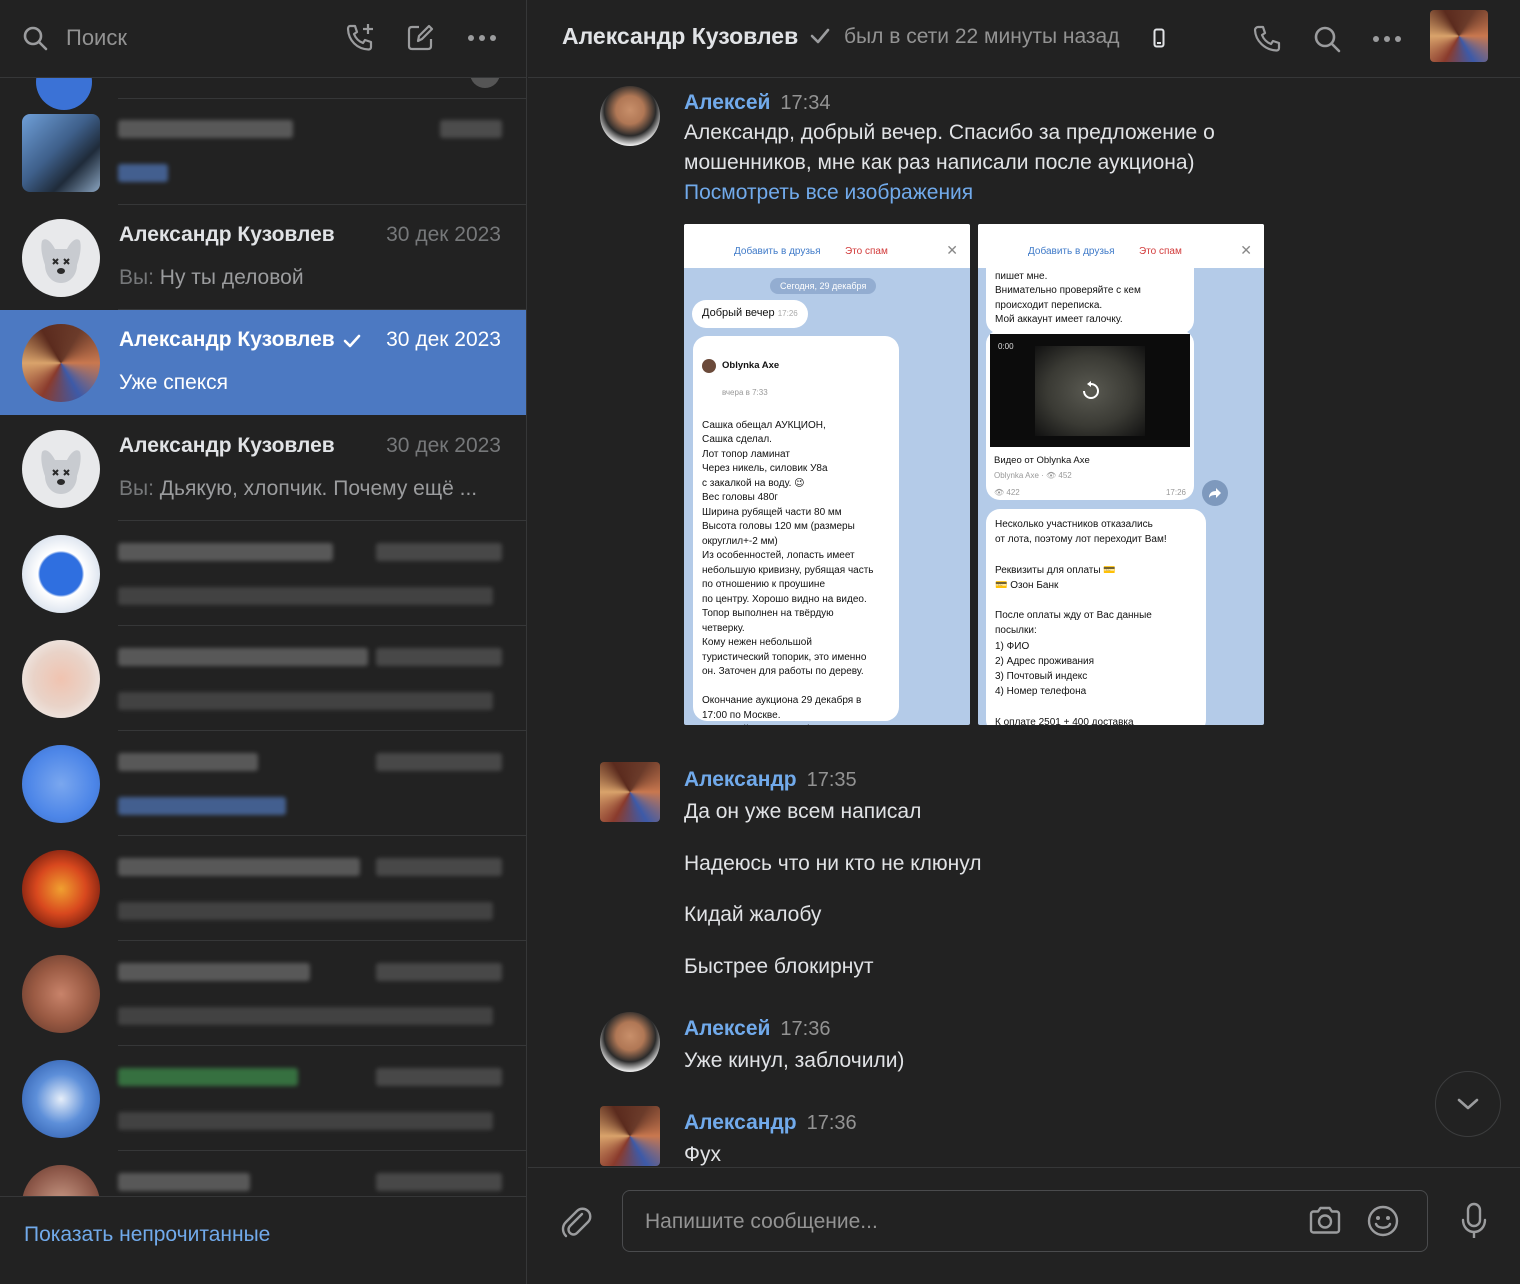  Describe the element at coordinates (1090, 390) in the screenshot. I see `video-preview: 0:00` at that location.